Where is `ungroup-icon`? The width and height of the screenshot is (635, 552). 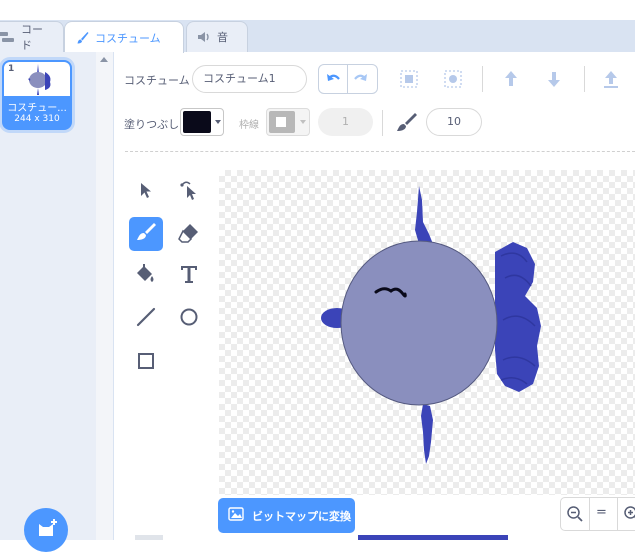 ungroup-icon is located at coordinates (453, 81).